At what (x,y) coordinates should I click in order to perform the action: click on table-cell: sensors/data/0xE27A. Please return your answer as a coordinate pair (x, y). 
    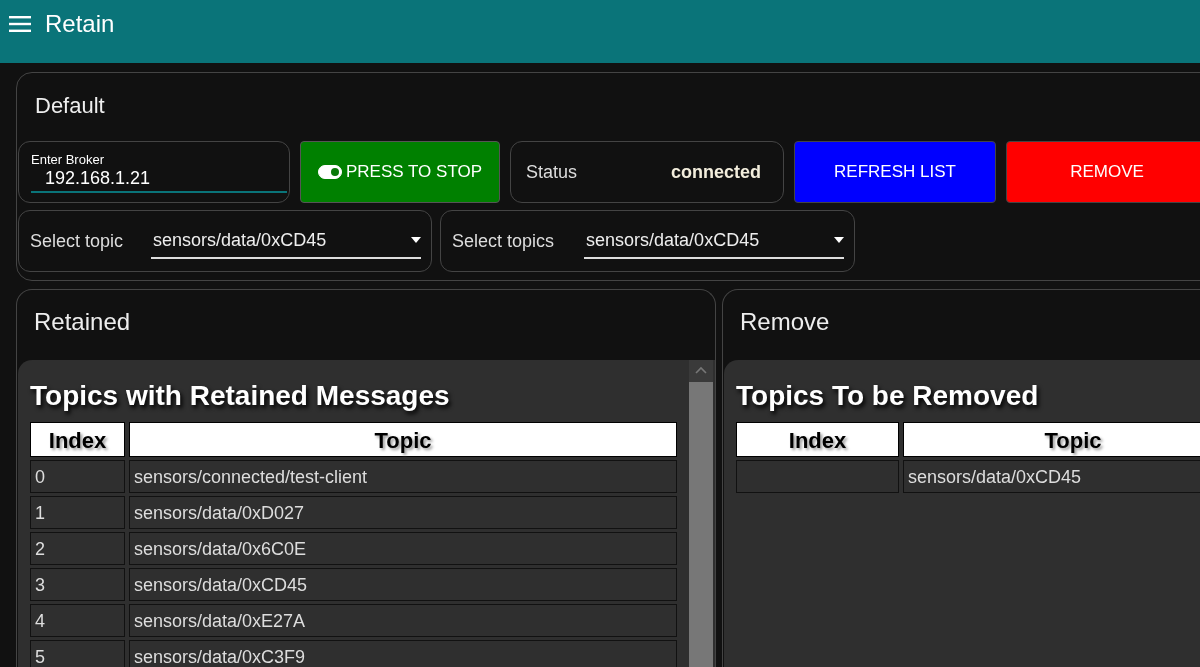
    Looking at the image, I should click on (403, 620).